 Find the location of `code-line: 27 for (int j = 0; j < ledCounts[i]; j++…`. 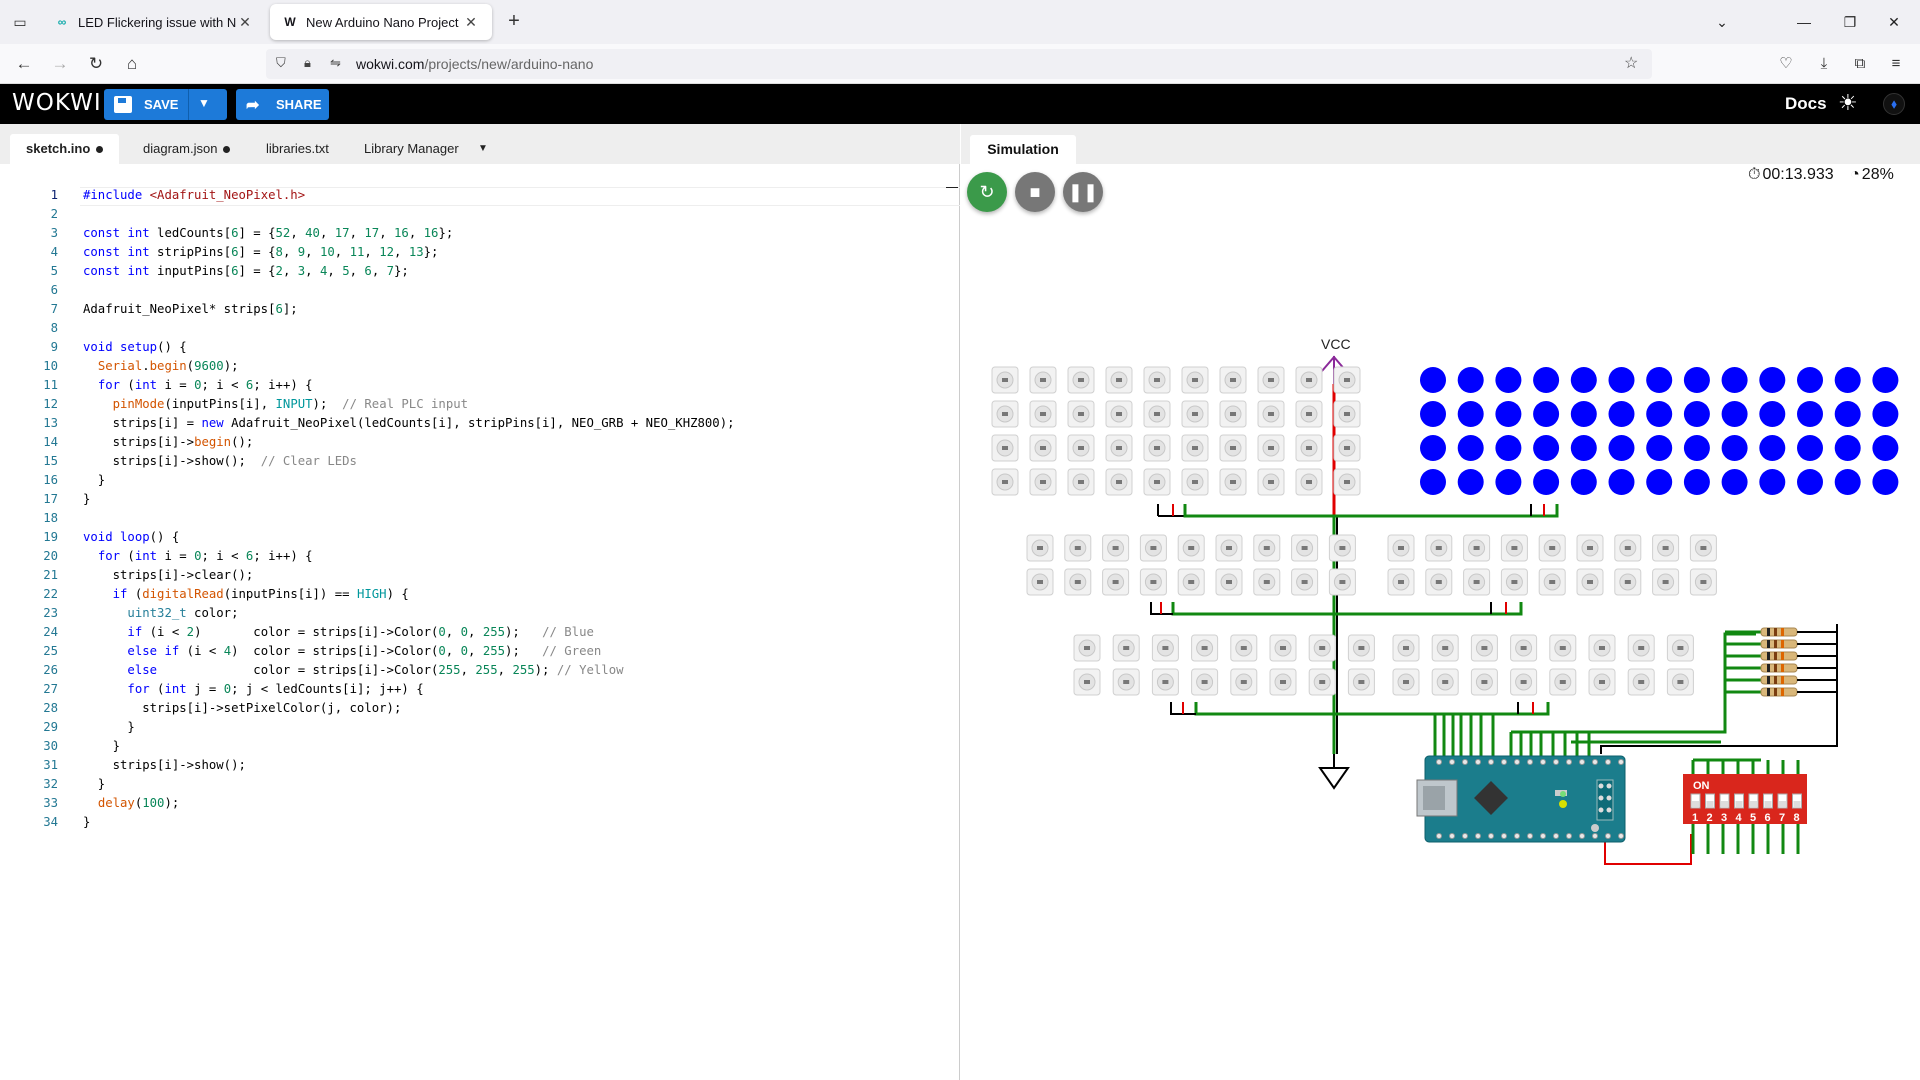

code-line: 27 for (int j = 0; j < ledCounts[i]; j++… is located at coordinates (480, 691).